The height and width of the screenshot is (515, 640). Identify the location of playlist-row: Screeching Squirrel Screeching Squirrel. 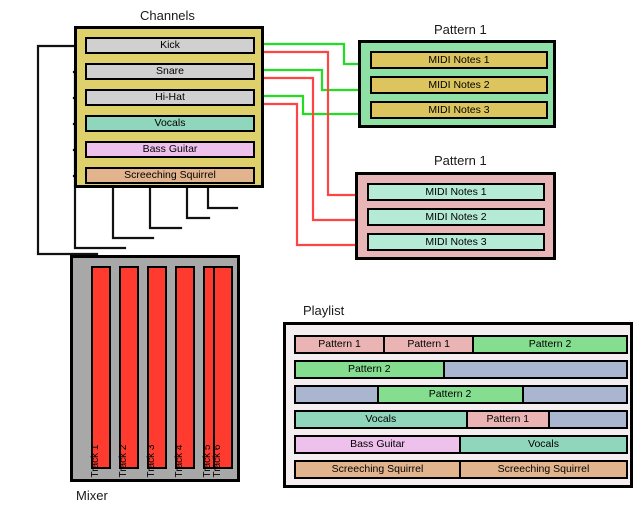
(461, 469).